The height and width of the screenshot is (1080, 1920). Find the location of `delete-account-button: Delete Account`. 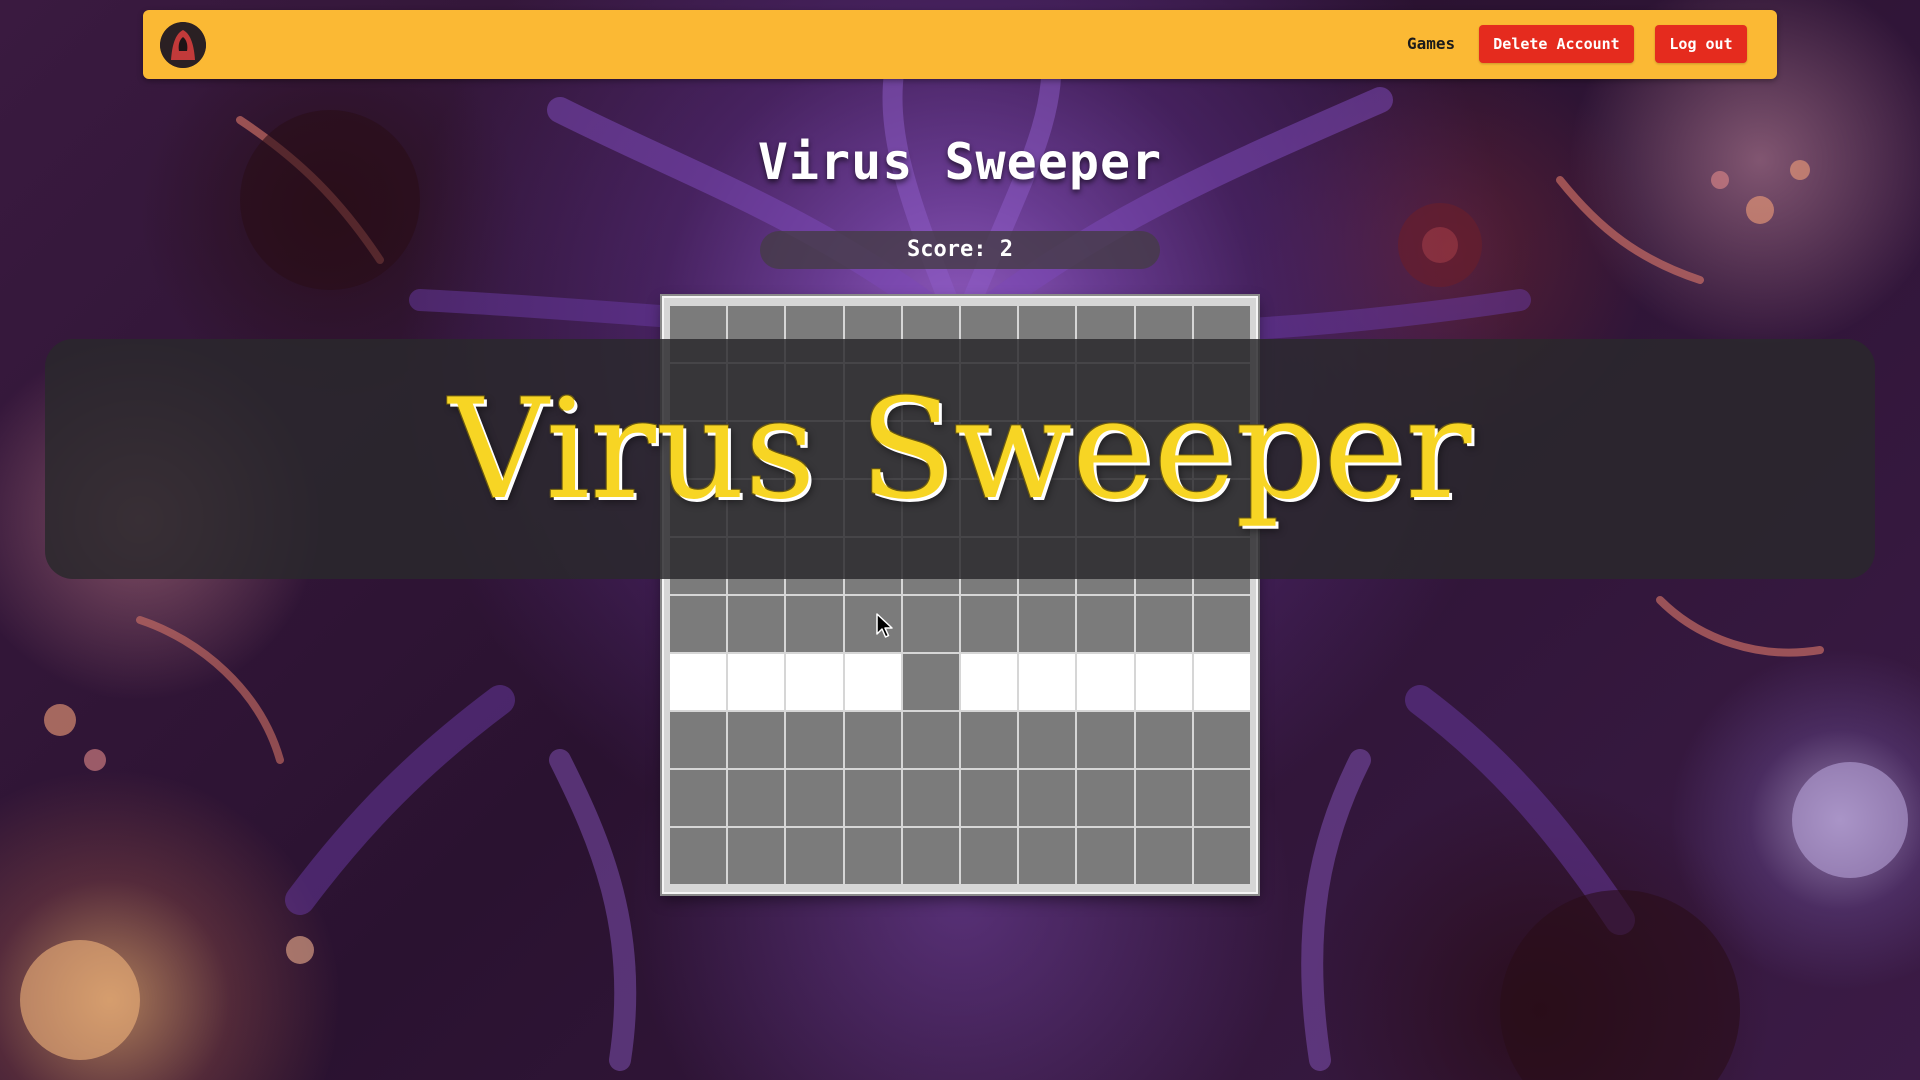

delete-account-button: Delete Account is located at coordinates (1556, 44).